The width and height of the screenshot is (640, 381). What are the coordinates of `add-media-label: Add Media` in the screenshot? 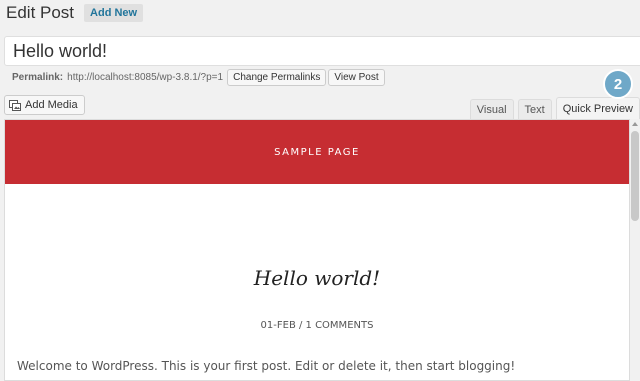 It's located at (51, 105).